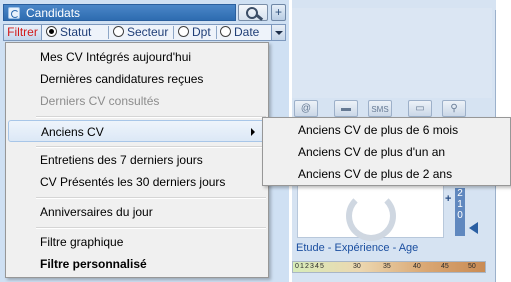 The width and height of the screenshot is (511, 282). Describe the element at coordinates (371, 216) in the screenshot. I see `laurel-icon` at that location.